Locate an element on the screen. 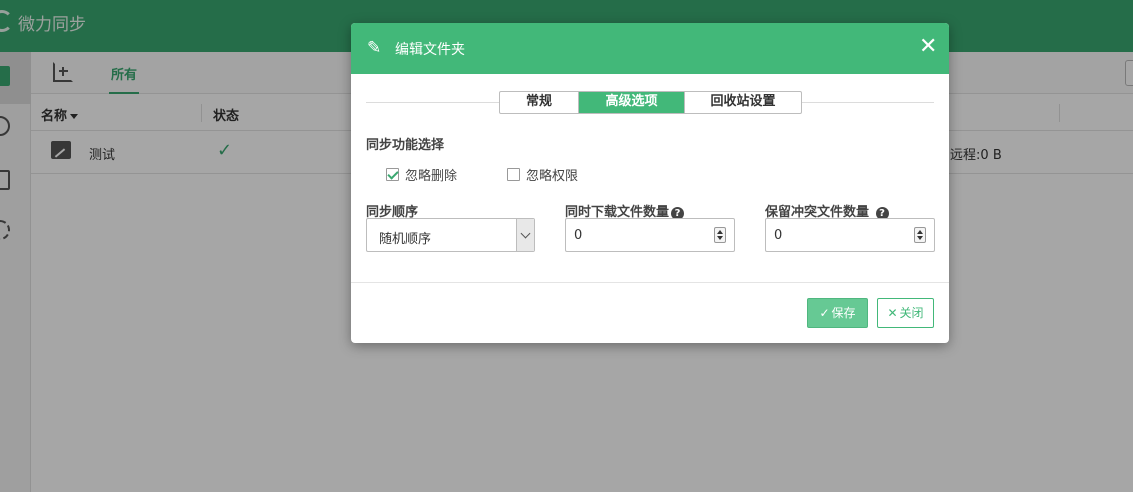  keep-conflict-value: 0 is located at coordinates (778, 235).